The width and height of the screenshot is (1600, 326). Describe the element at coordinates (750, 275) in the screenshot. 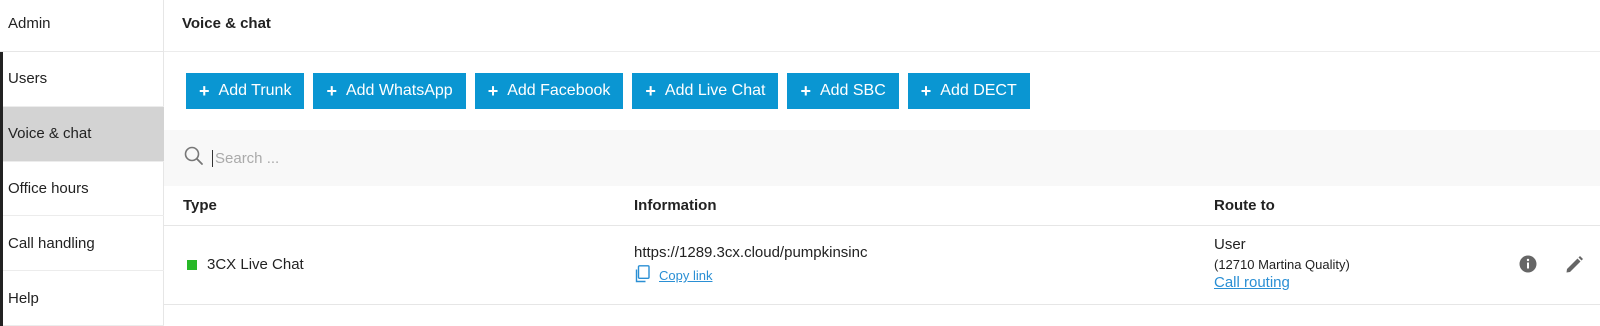

I see `copy-link: Copy link` at that location.